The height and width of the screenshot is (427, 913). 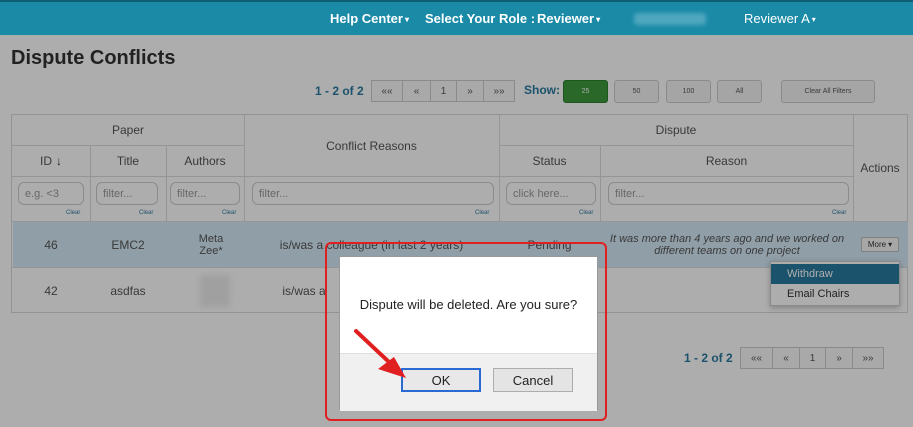 I want to click on select-role-label: Select Your Role :, so click(x=480, y=18).